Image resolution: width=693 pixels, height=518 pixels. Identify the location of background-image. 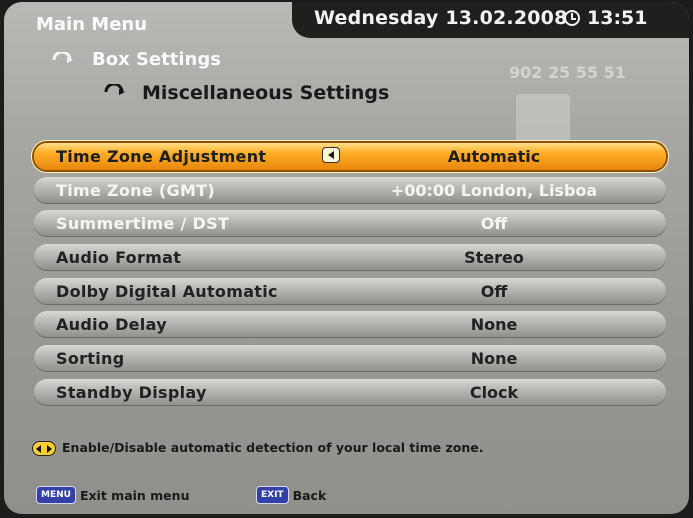
(543, 120).